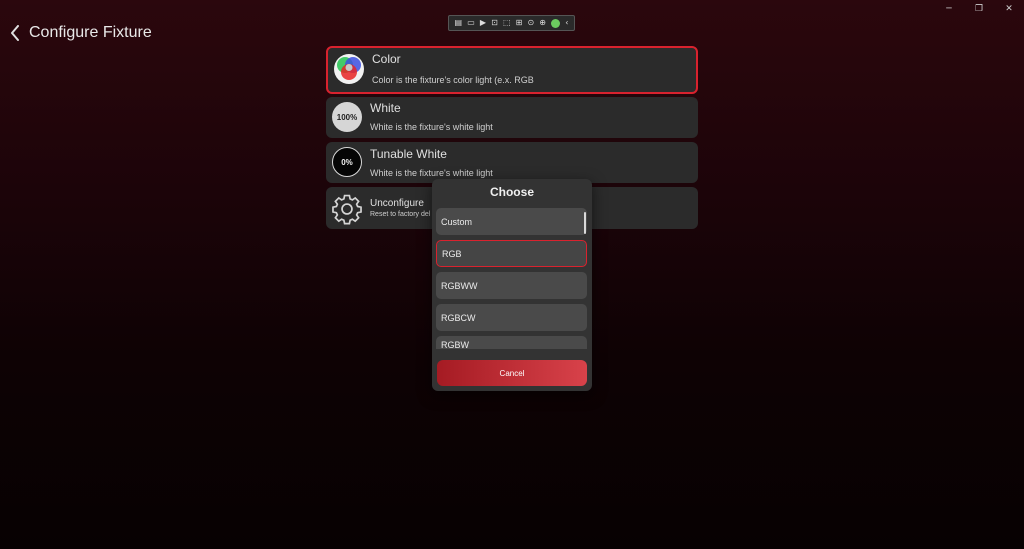  What do you see at coordinates (400, 214) in the screenshot?
I see `option-description: Reset to factory del` at bounding box center [400, 214].